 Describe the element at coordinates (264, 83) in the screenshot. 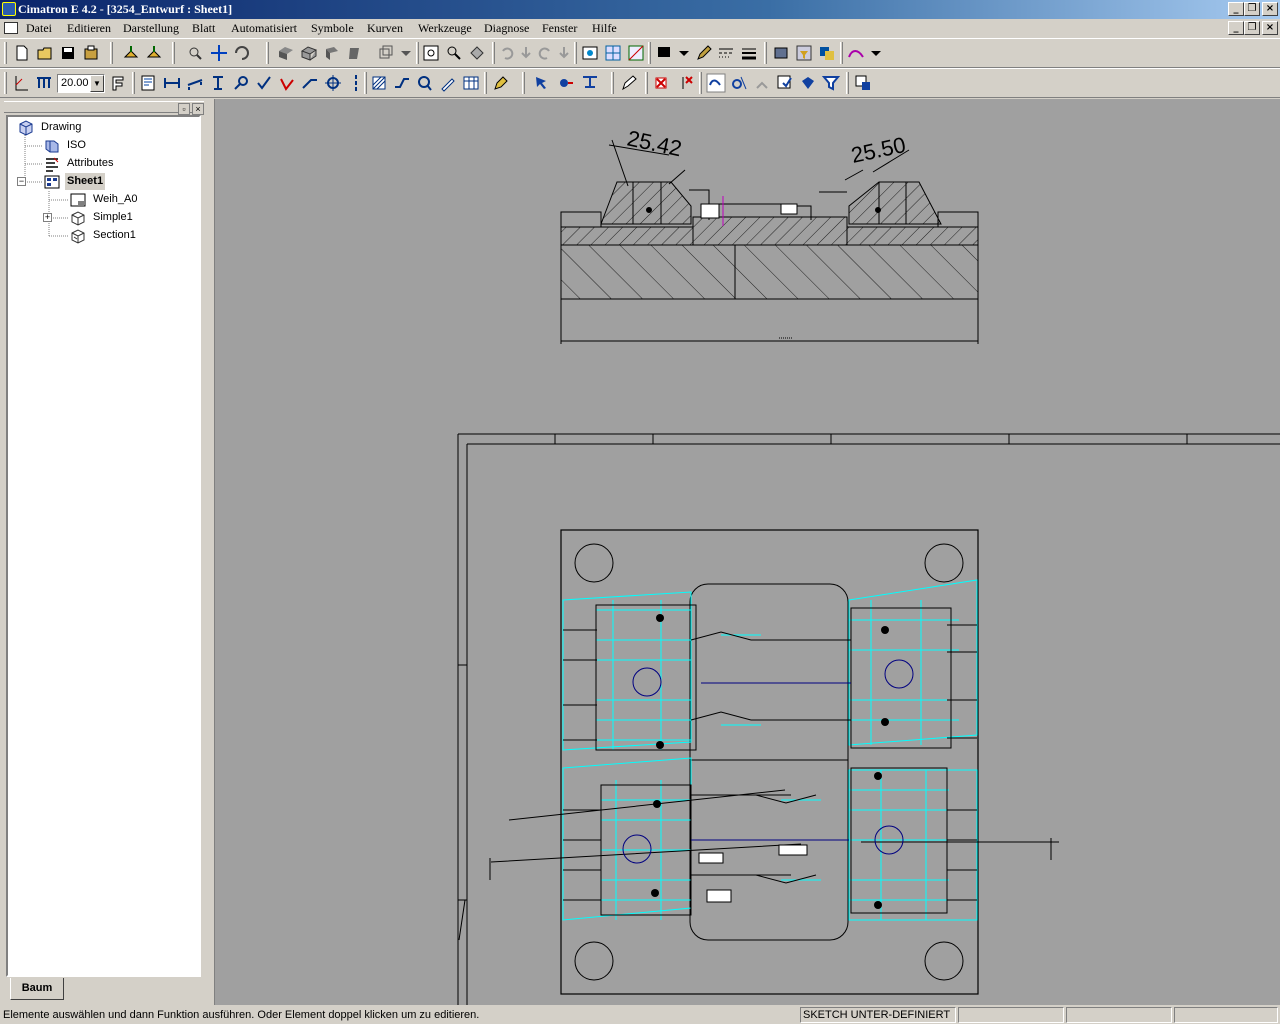

I see `check-icon` at that location.